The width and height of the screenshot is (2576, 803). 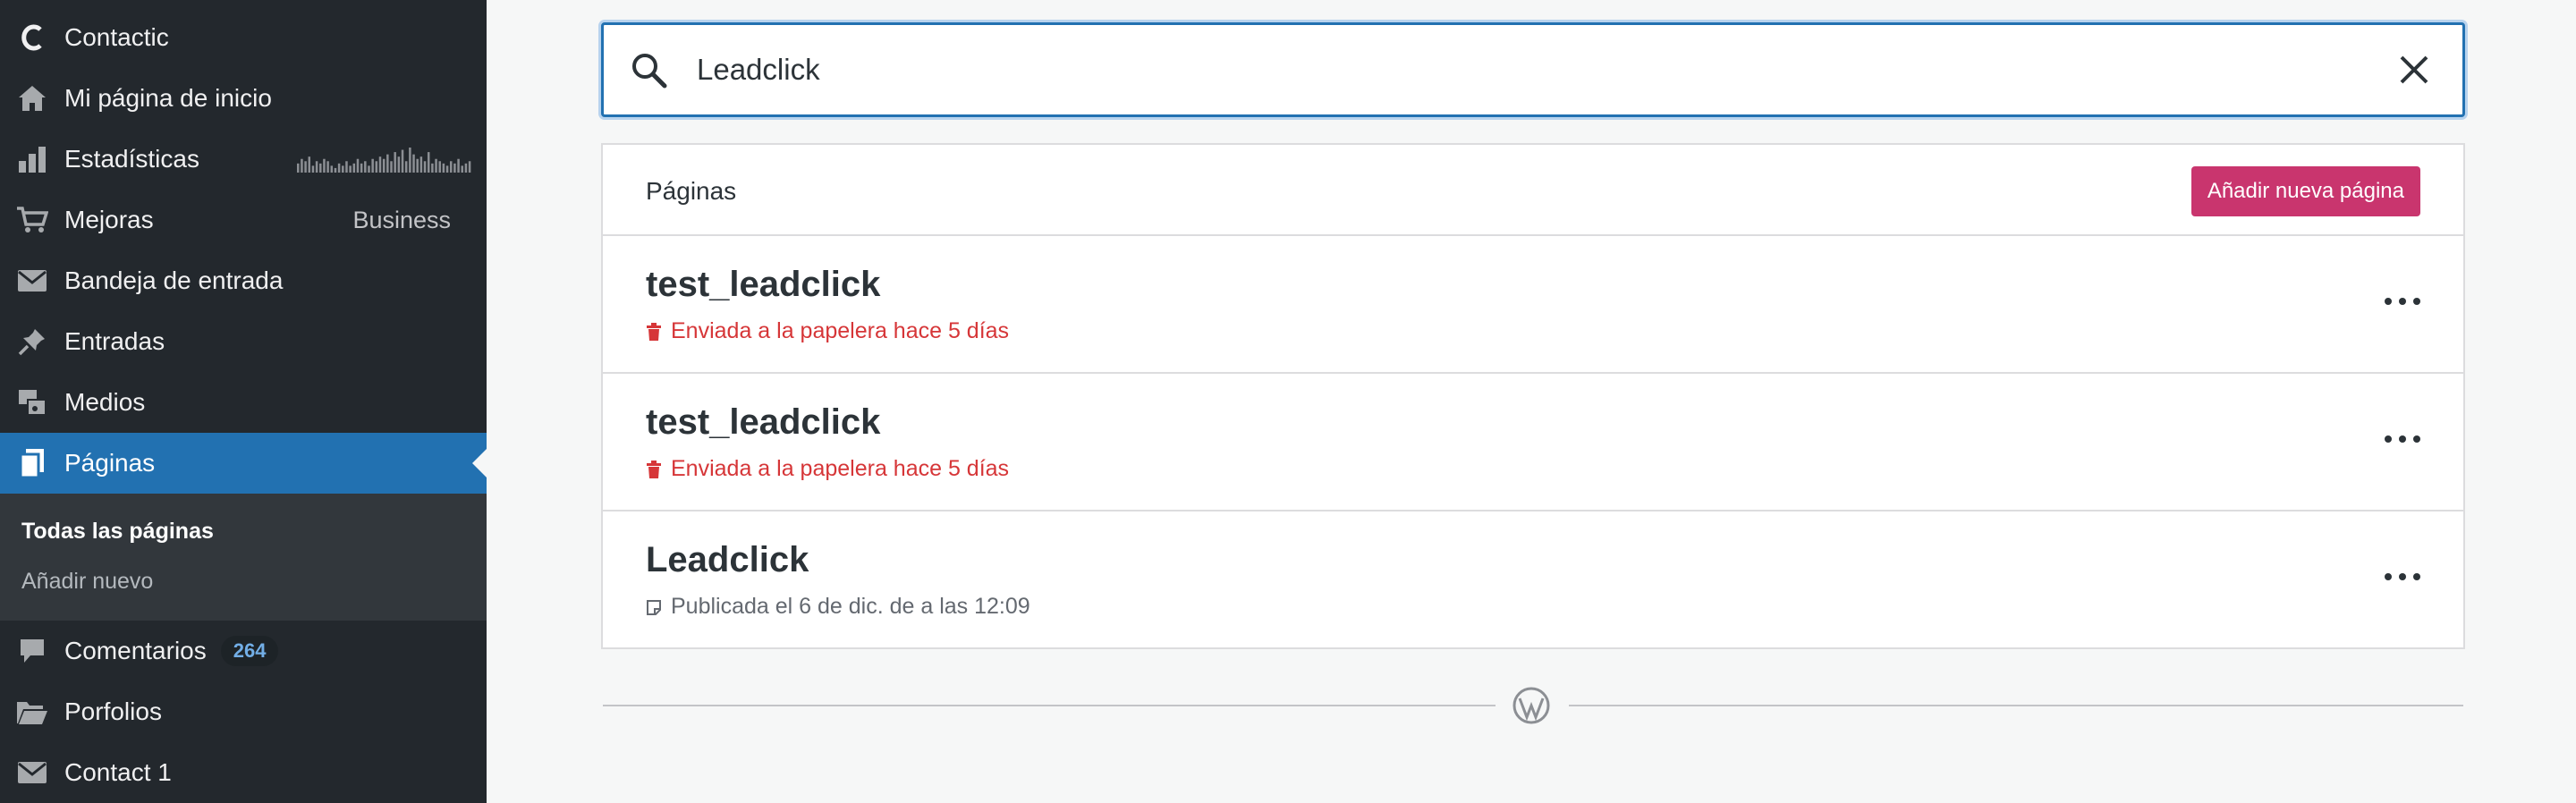 What do you see at coordinates (243, 37) in the screenshot?
I see `sidebar-item-contactic: Contactic` at bounding box center [243, 37].